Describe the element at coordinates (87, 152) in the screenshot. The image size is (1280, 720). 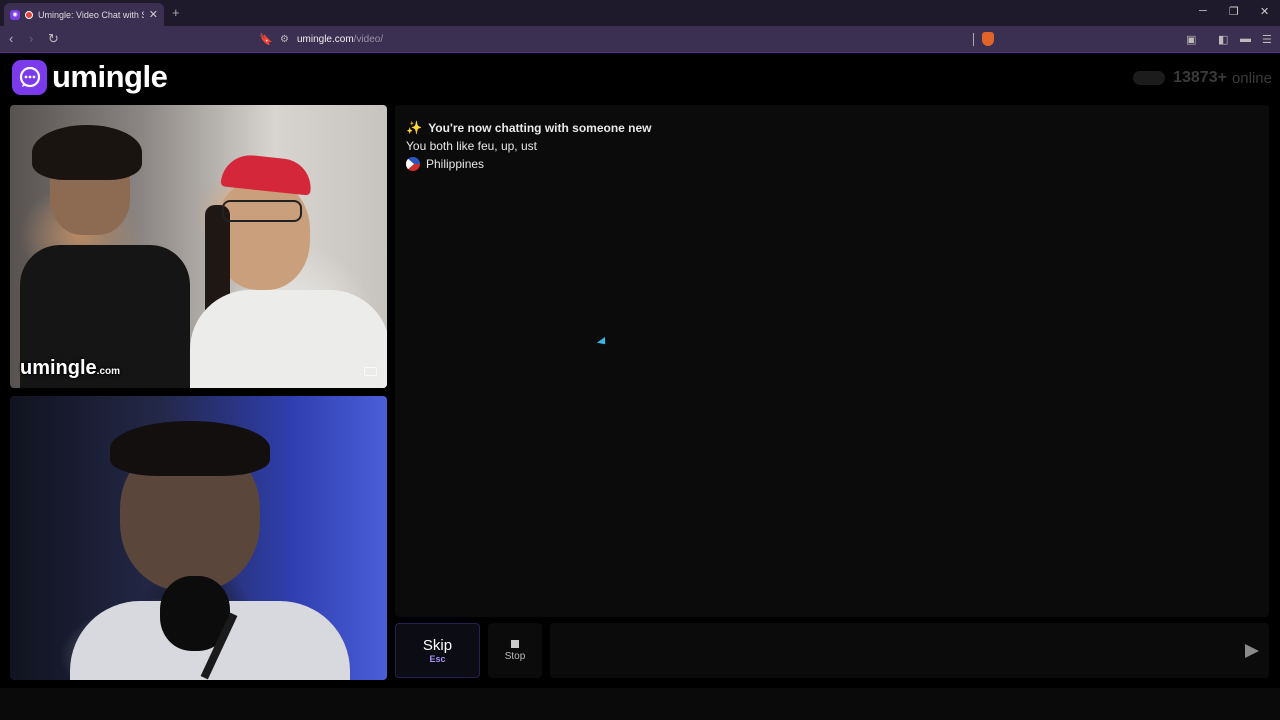
I see `stranger-hair-left` at that location.